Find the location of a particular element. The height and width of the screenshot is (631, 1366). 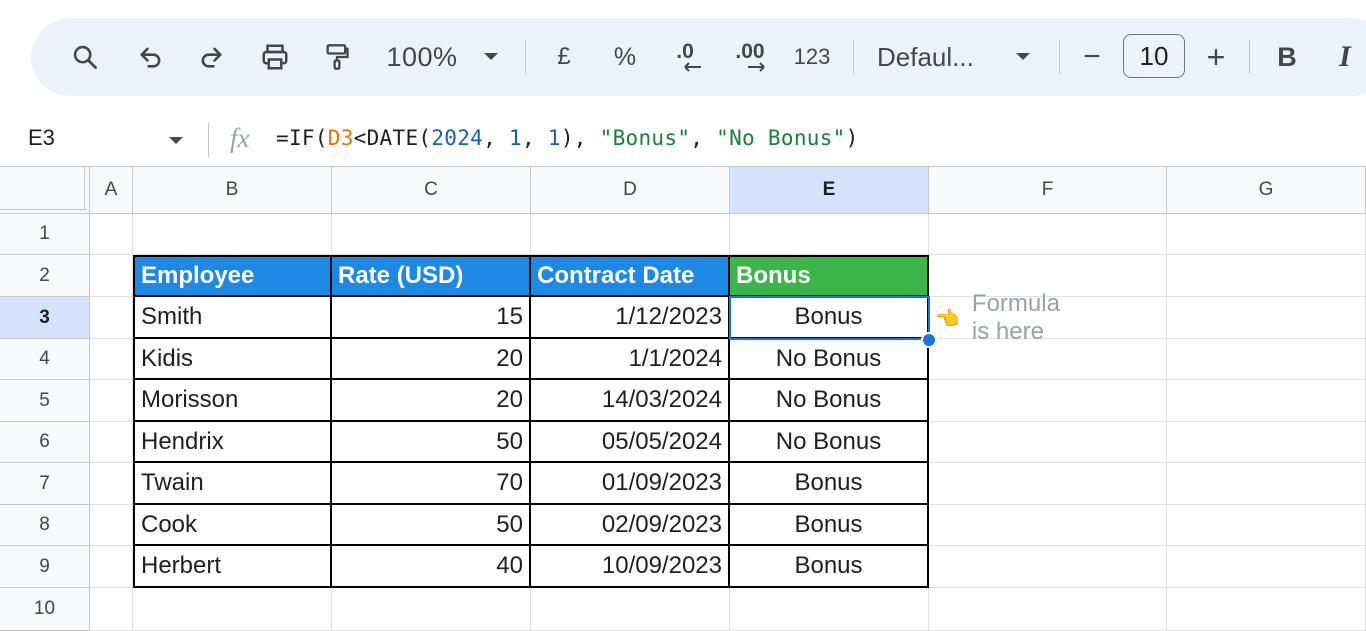

cell-d1 is located at coordinates (630, 234).